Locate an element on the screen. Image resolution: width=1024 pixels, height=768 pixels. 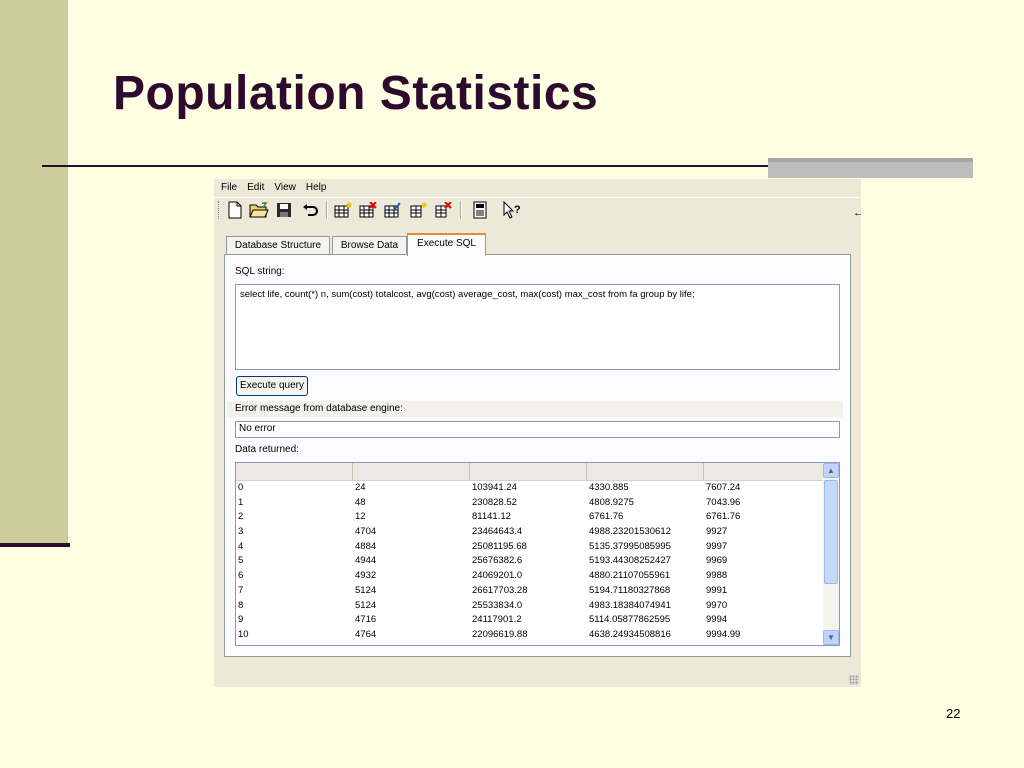
toolbar-separator is located at coordinates (327, 210).